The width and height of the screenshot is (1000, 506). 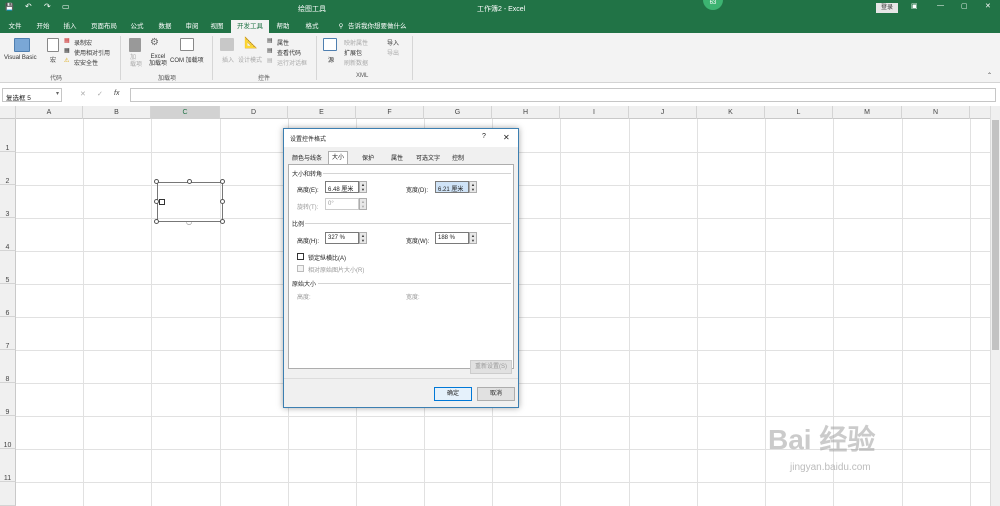 What do you see at coordinates (8, 465) in the screenshot?
I see `row-header: 11` at bounding box center [8, 465].